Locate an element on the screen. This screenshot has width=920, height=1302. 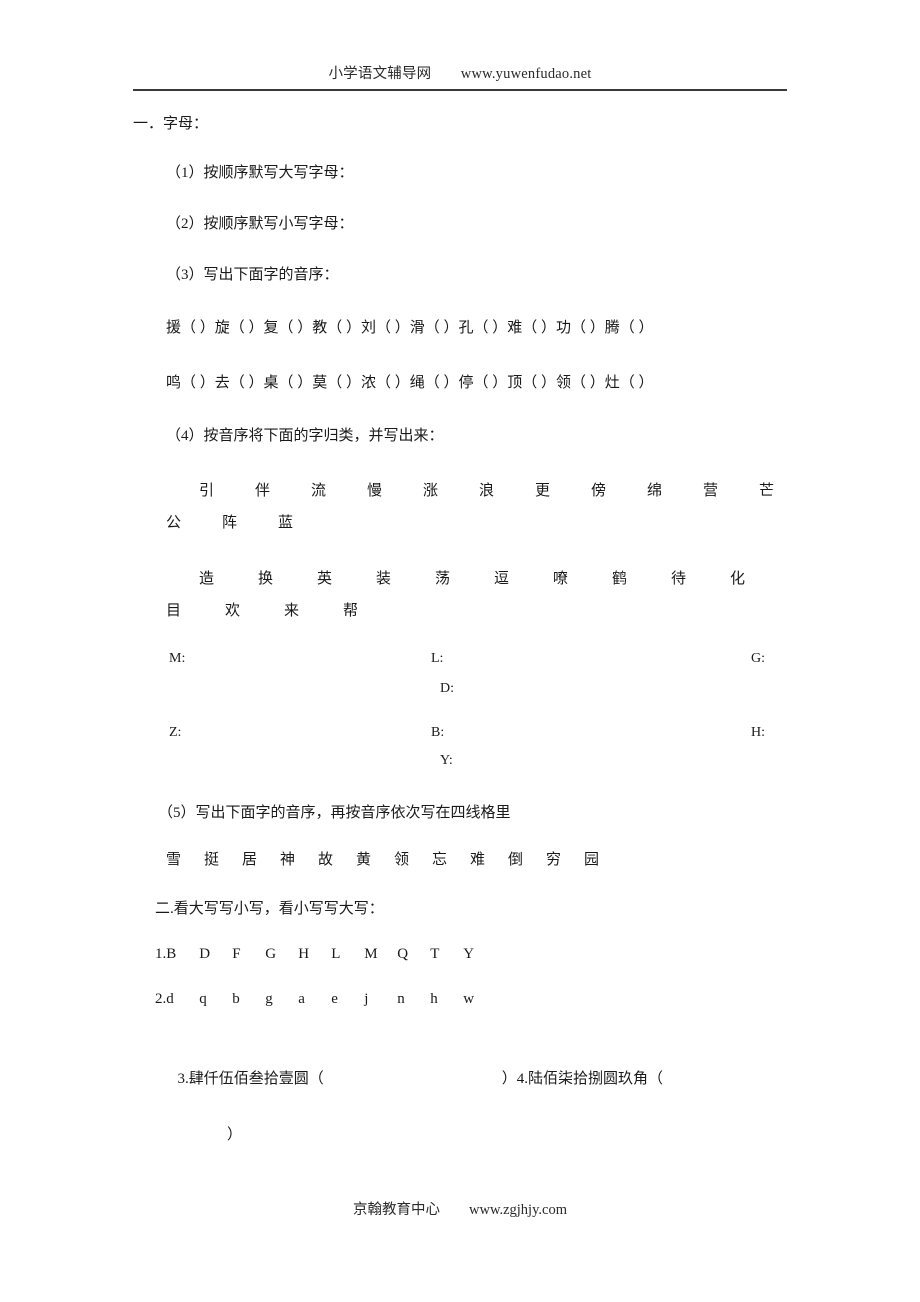
letter-cell: F is located at coordinates (236, 954).